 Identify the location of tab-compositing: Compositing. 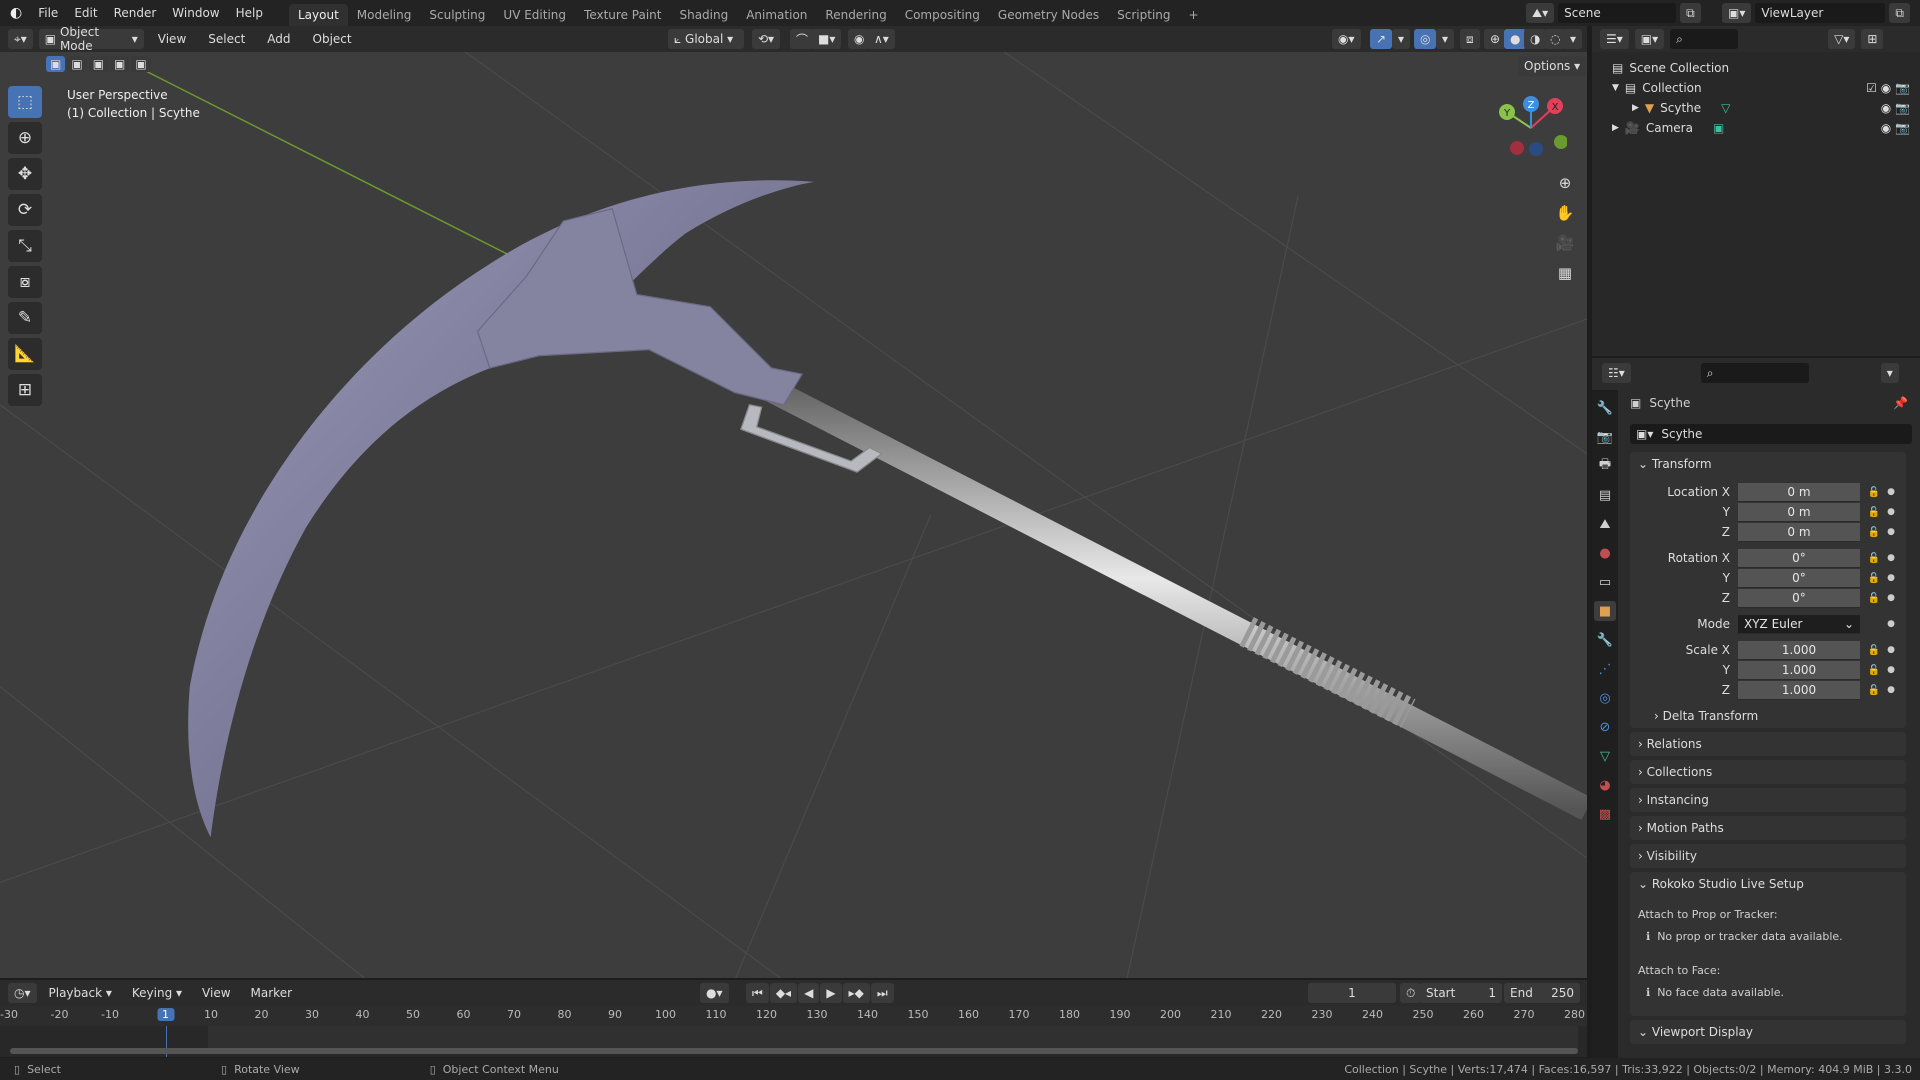
(942, 15).